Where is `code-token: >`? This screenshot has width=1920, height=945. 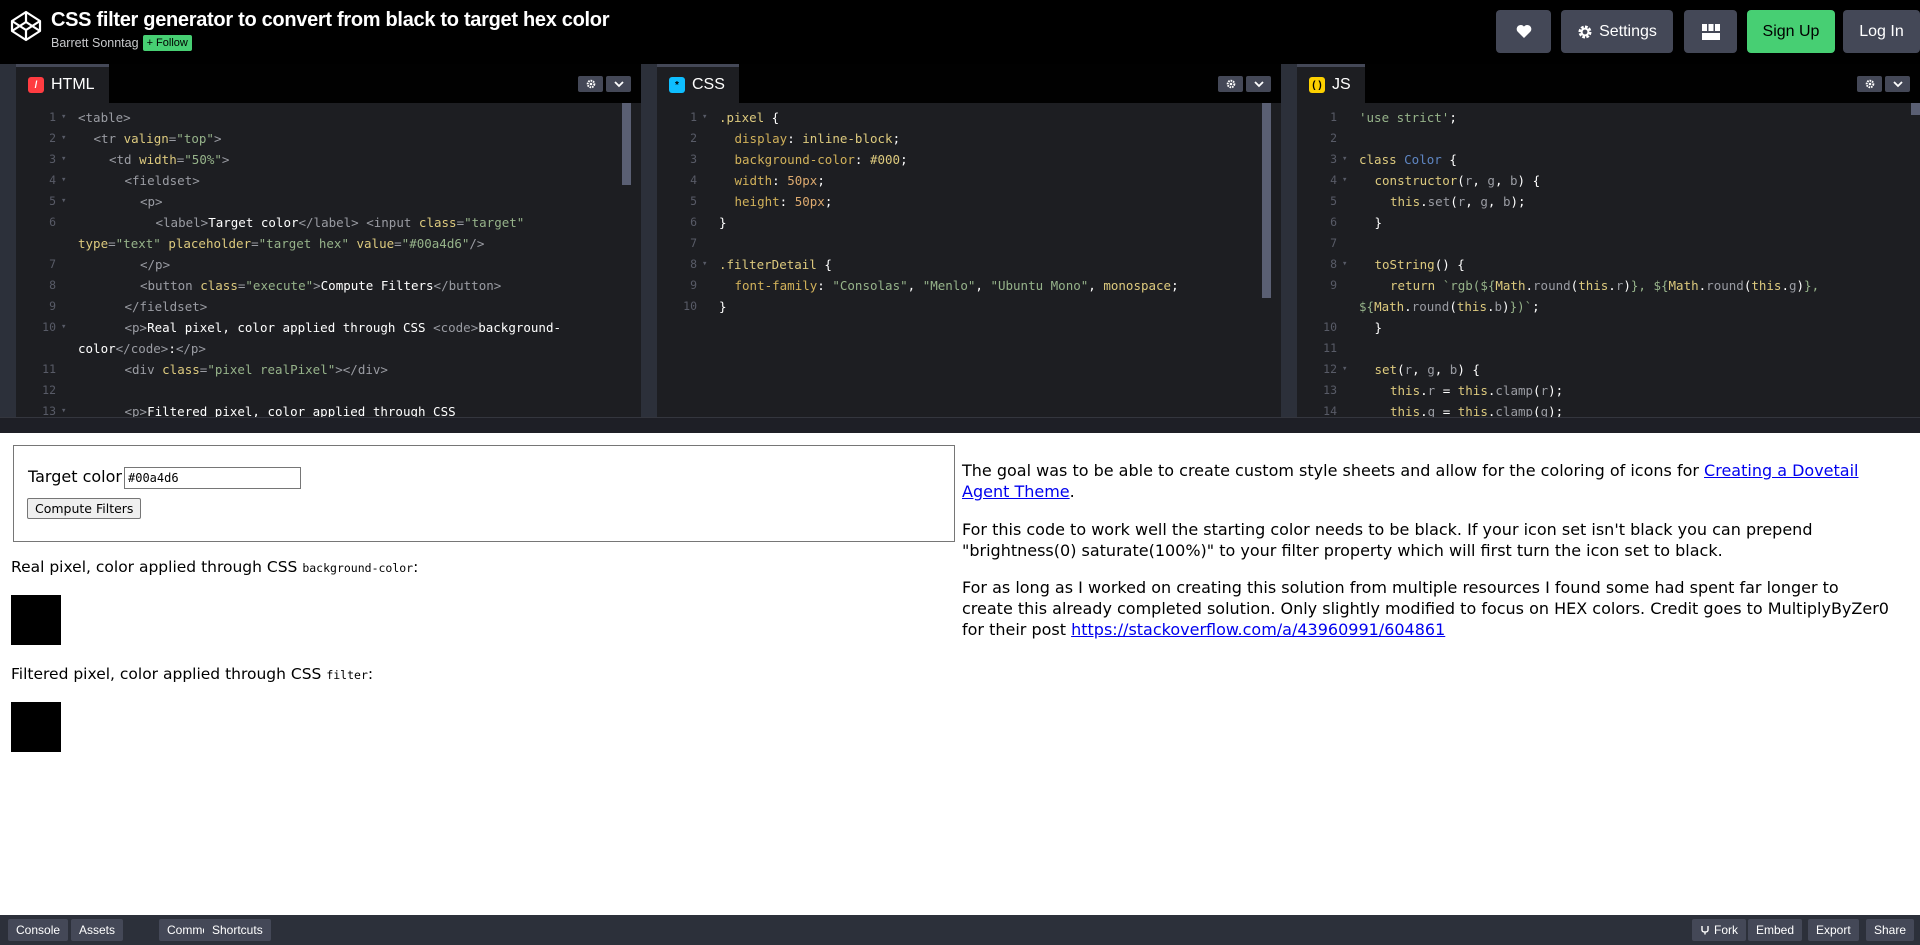 code-token: > is located at coordinates (317, 285).